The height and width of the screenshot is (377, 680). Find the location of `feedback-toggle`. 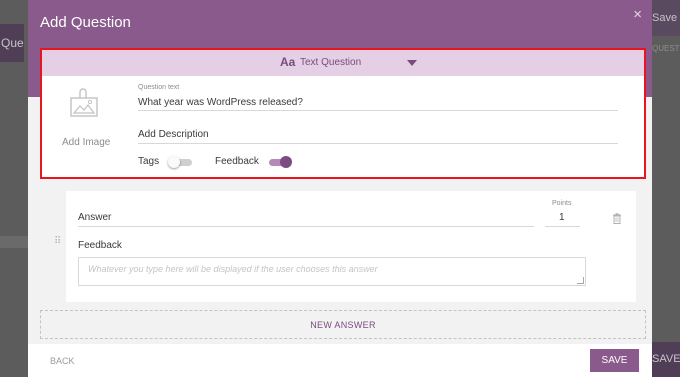

feedback-toggle is located at coordinates (279, 162).